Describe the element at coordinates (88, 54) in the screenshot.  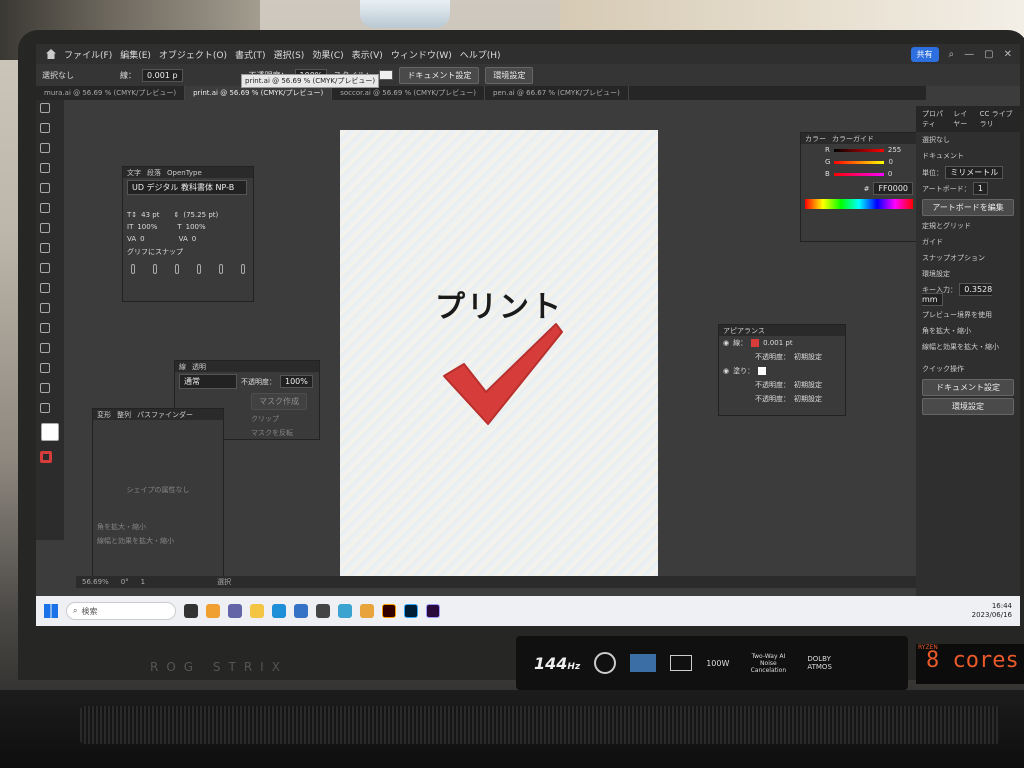
I see `menu-file: ファイル(F)` at that location.